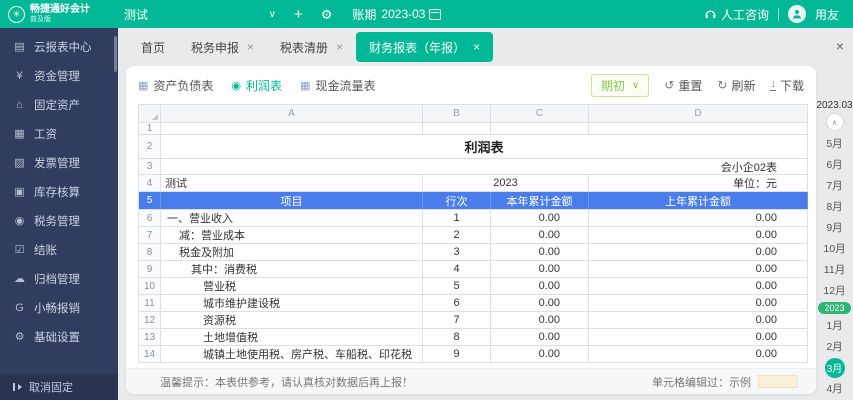 The width and height of the screenshot is (853, 400). What do you see at coordinates (150, 337) in the screenshot?
I see `row-number: 13` at bounding box center [150, 337].